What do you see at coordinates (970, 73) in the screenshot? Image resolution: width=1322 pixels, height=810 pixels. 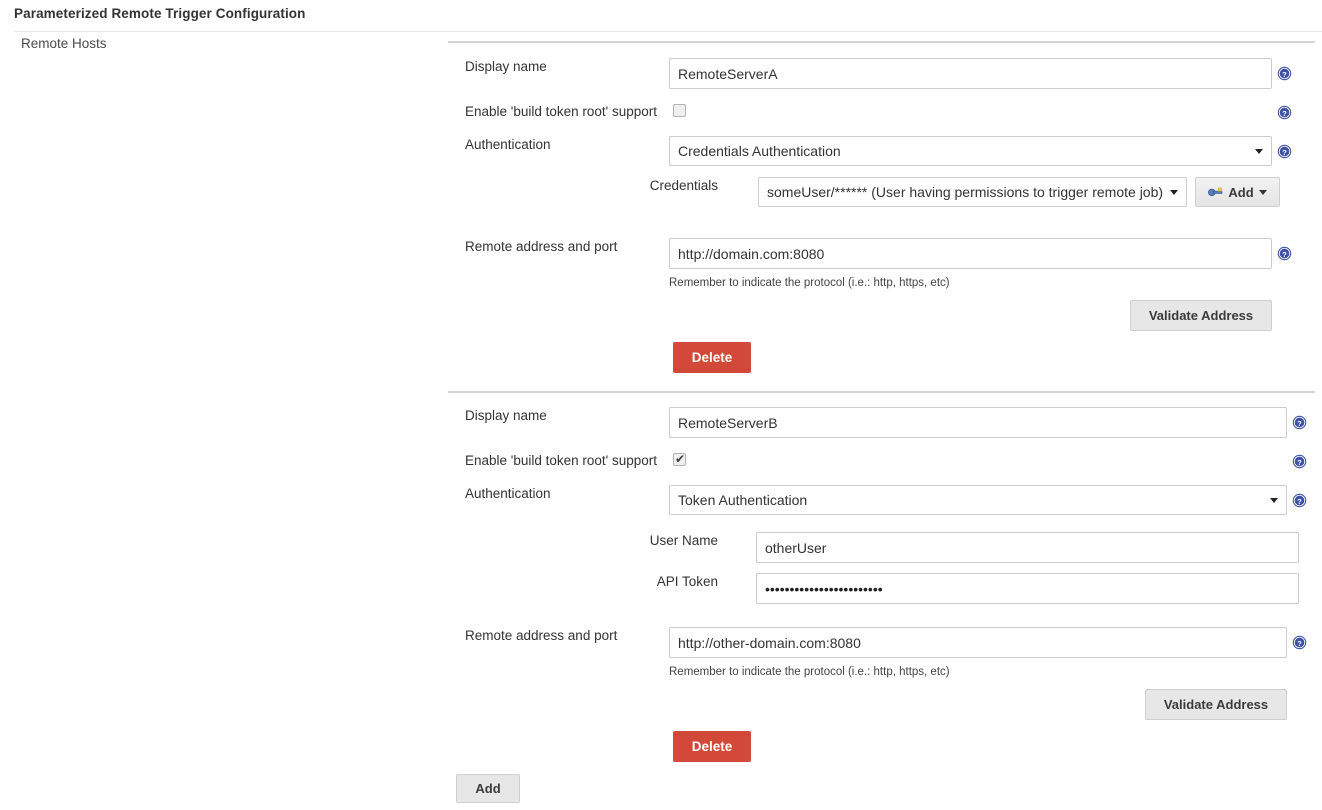 I see `display-name-input-a` at bounding box center [970, 73].